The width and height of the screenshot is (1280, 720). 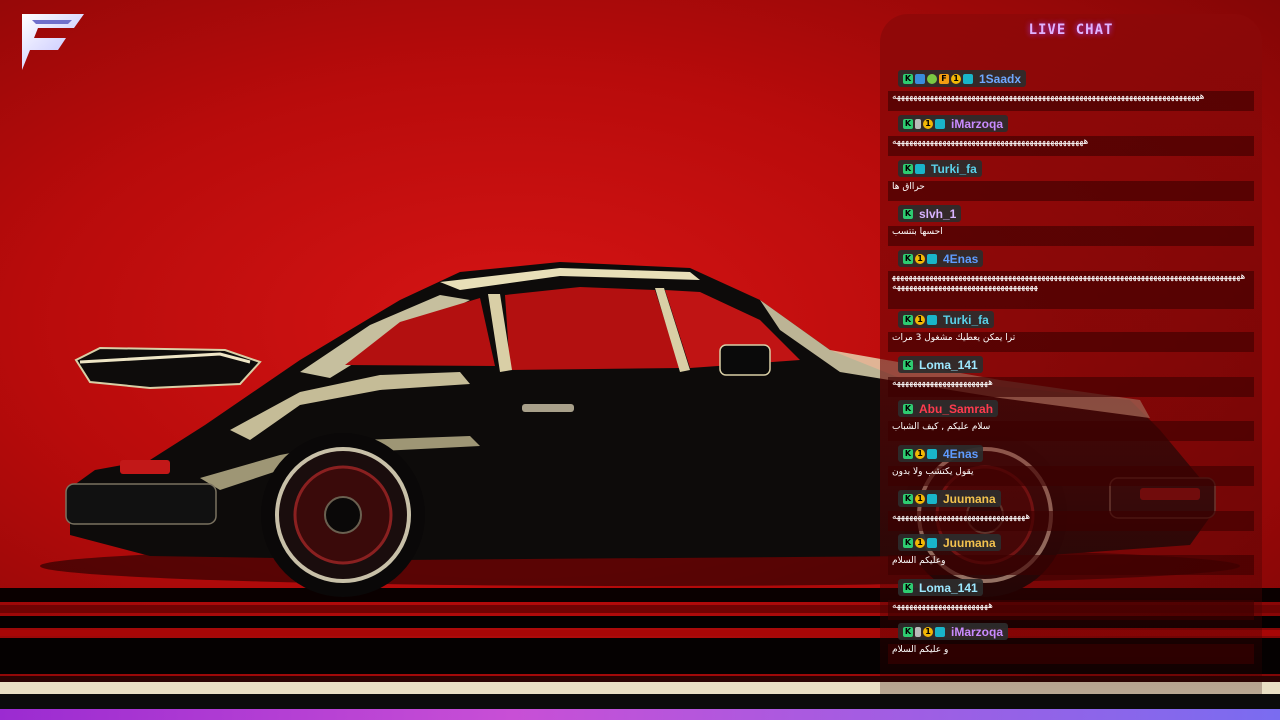 I want to click on chat-username: slvh_1, so click(x=937, y=214).